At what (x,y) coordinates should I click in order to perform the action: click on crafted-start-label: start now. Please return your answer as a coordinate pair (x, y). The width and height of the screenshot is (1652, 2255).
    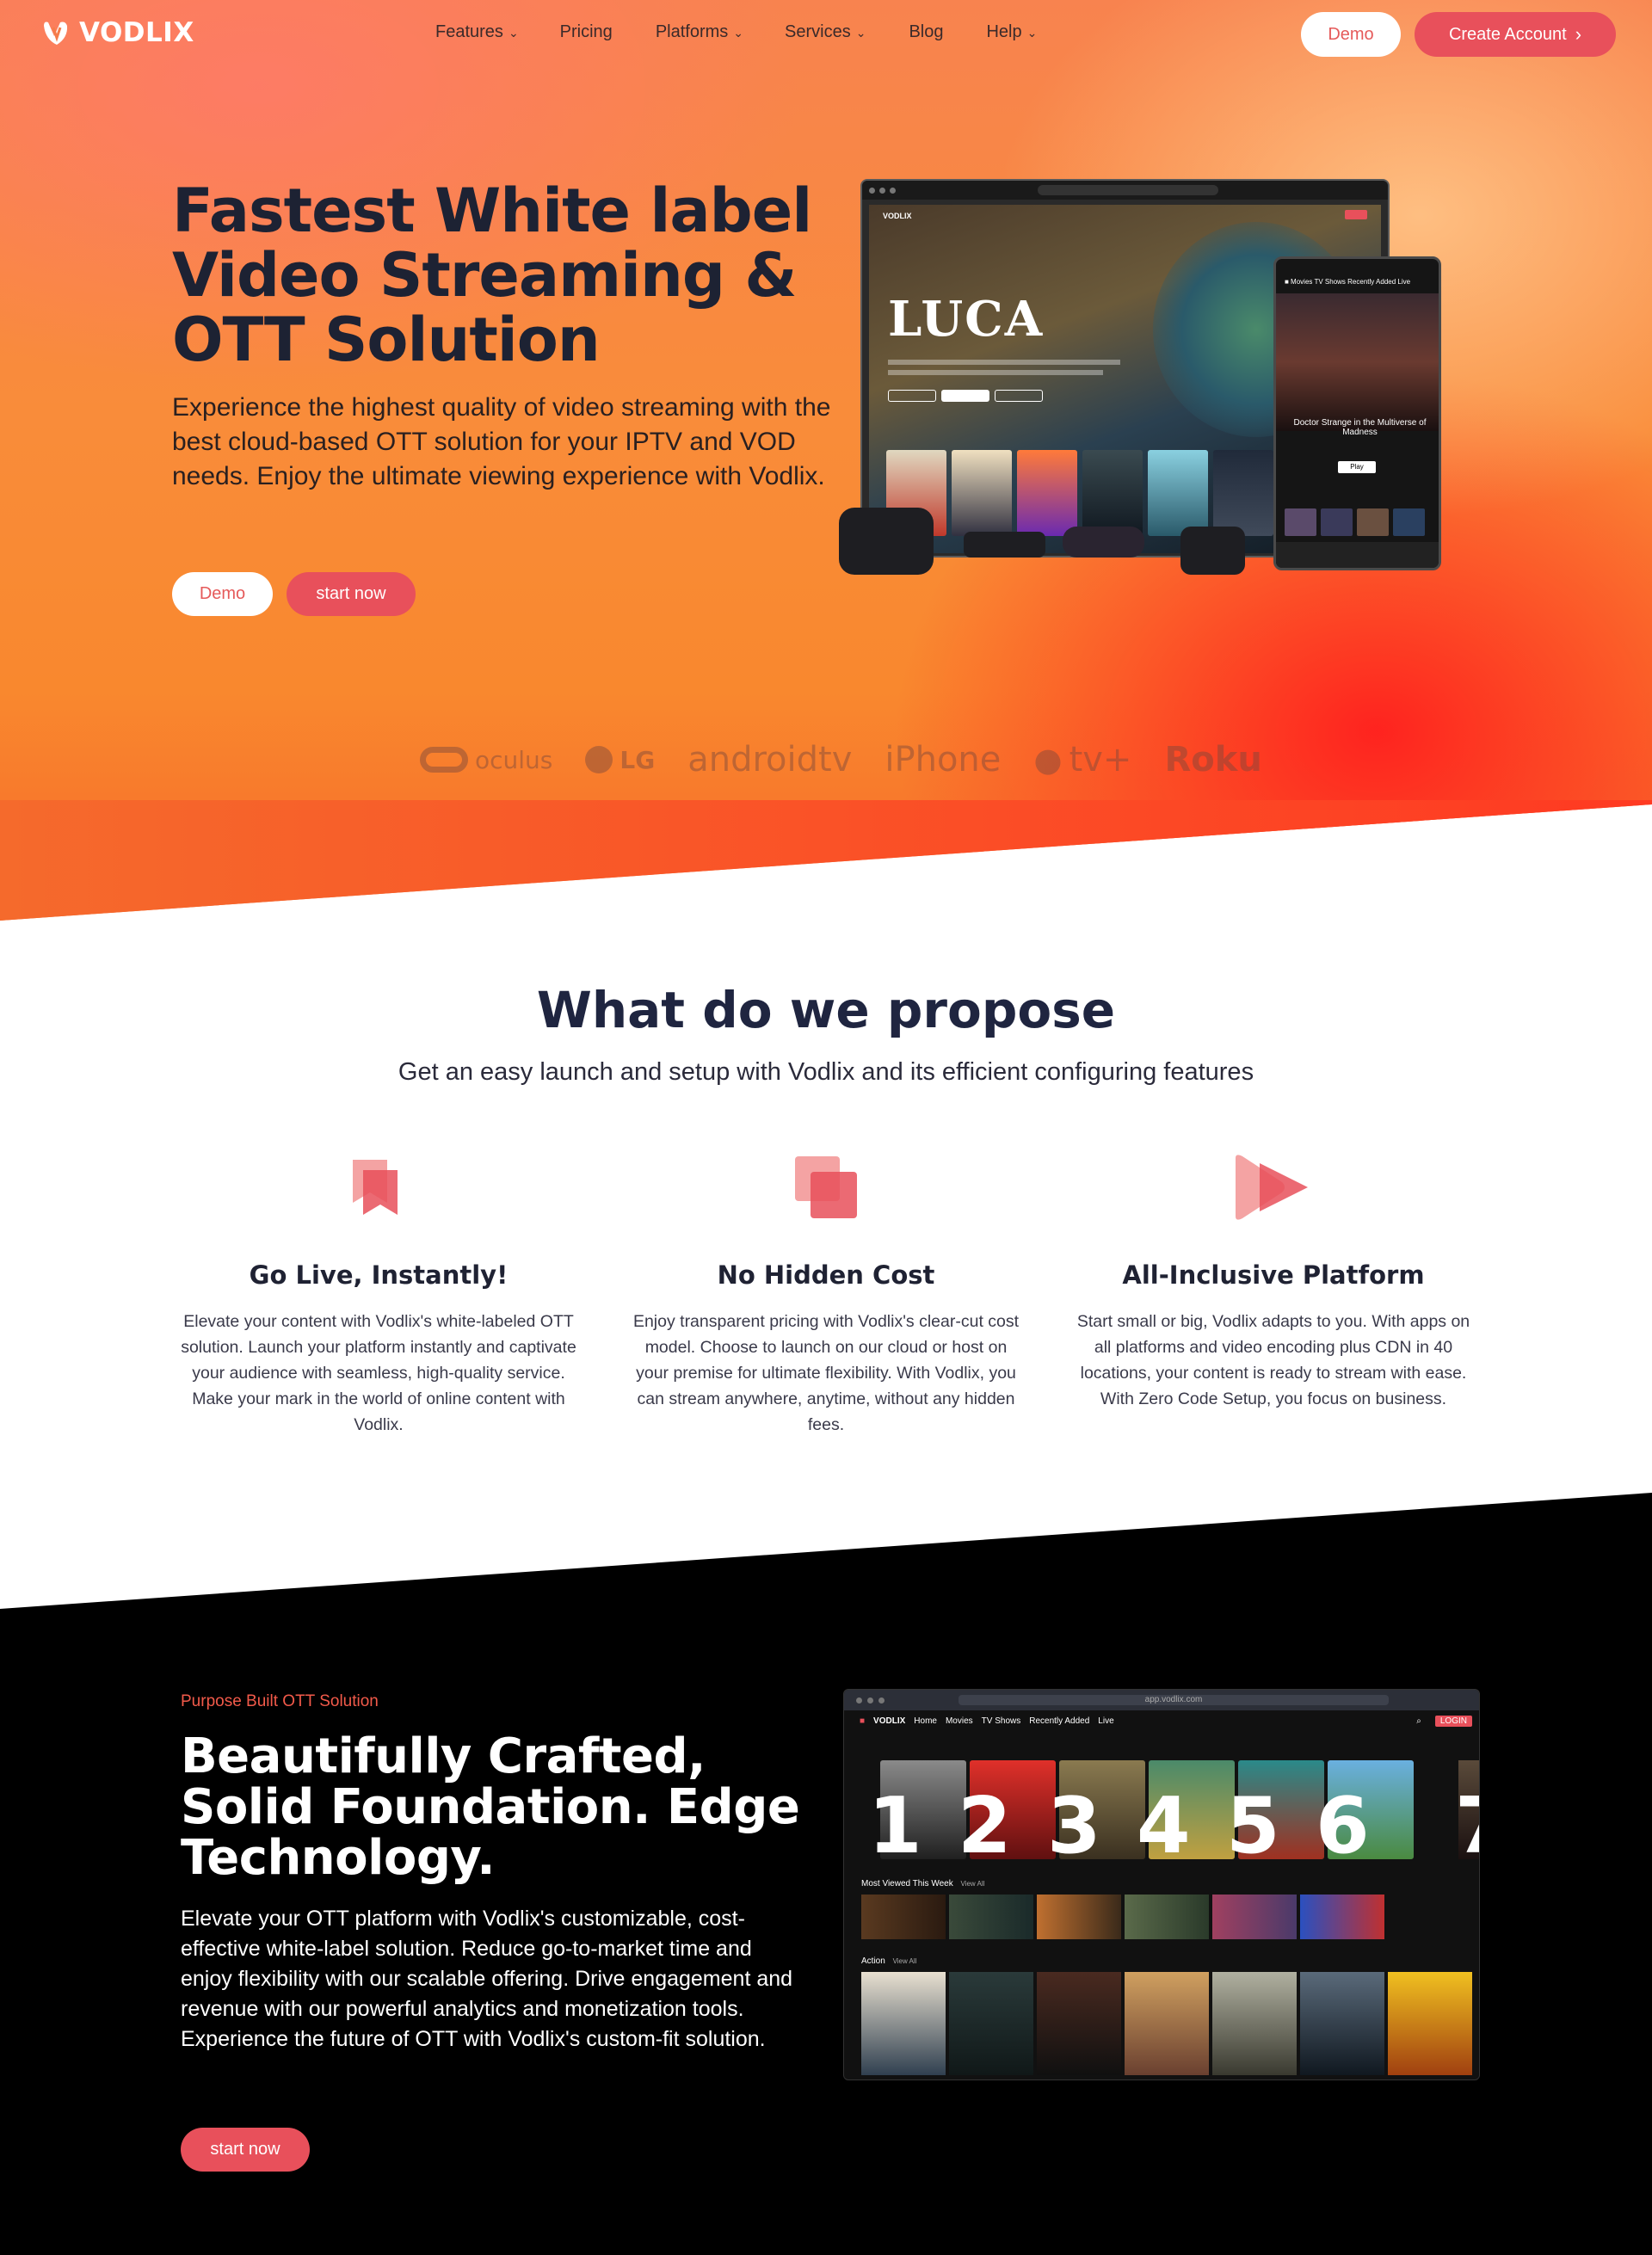
    Looking at the image, I should click on (245, 2149).